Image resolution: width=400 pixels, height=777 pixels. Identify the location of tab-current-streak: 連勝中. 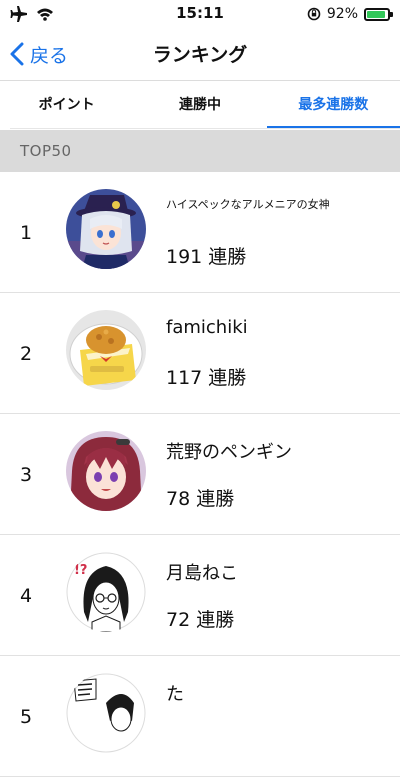
(199, 105).